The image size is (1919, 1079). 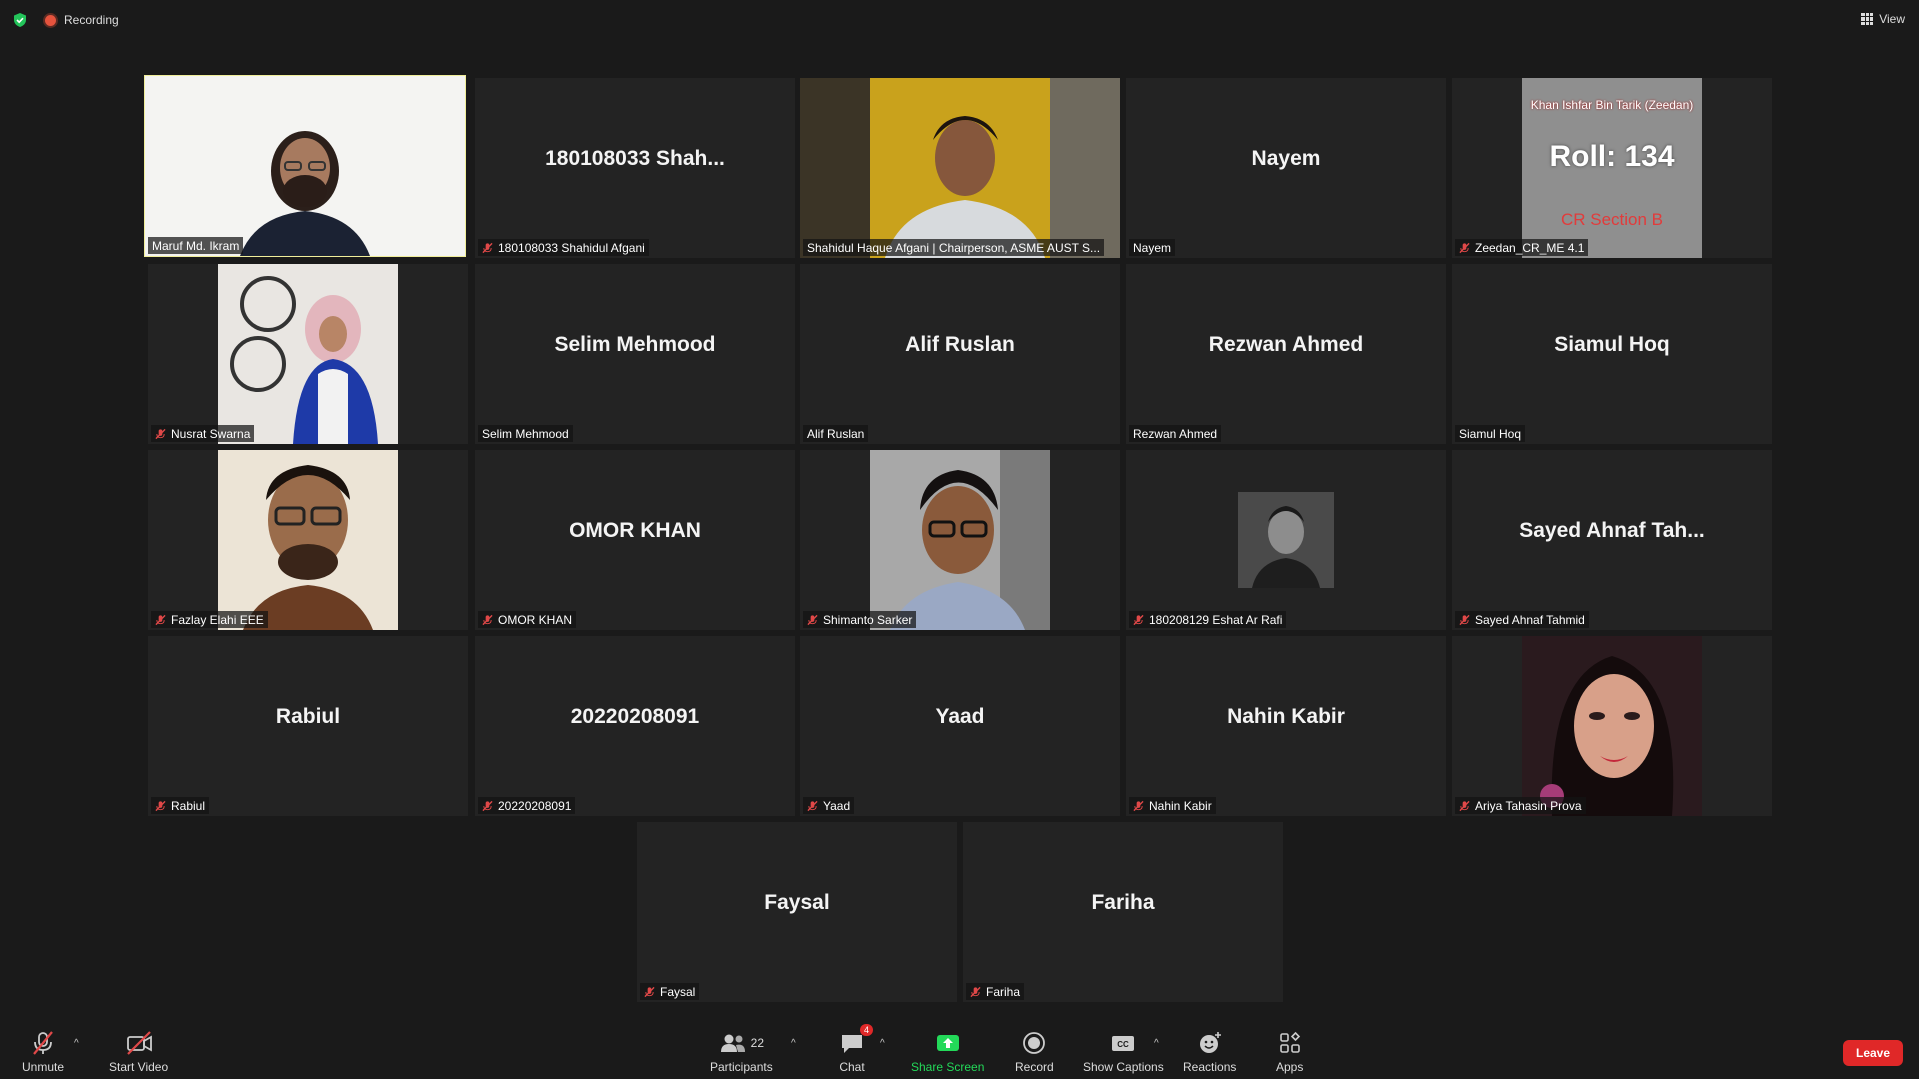 I want to click on video-tile-alif: Alif Ruslan Alif Ruslan, so click(x=960, y=354).